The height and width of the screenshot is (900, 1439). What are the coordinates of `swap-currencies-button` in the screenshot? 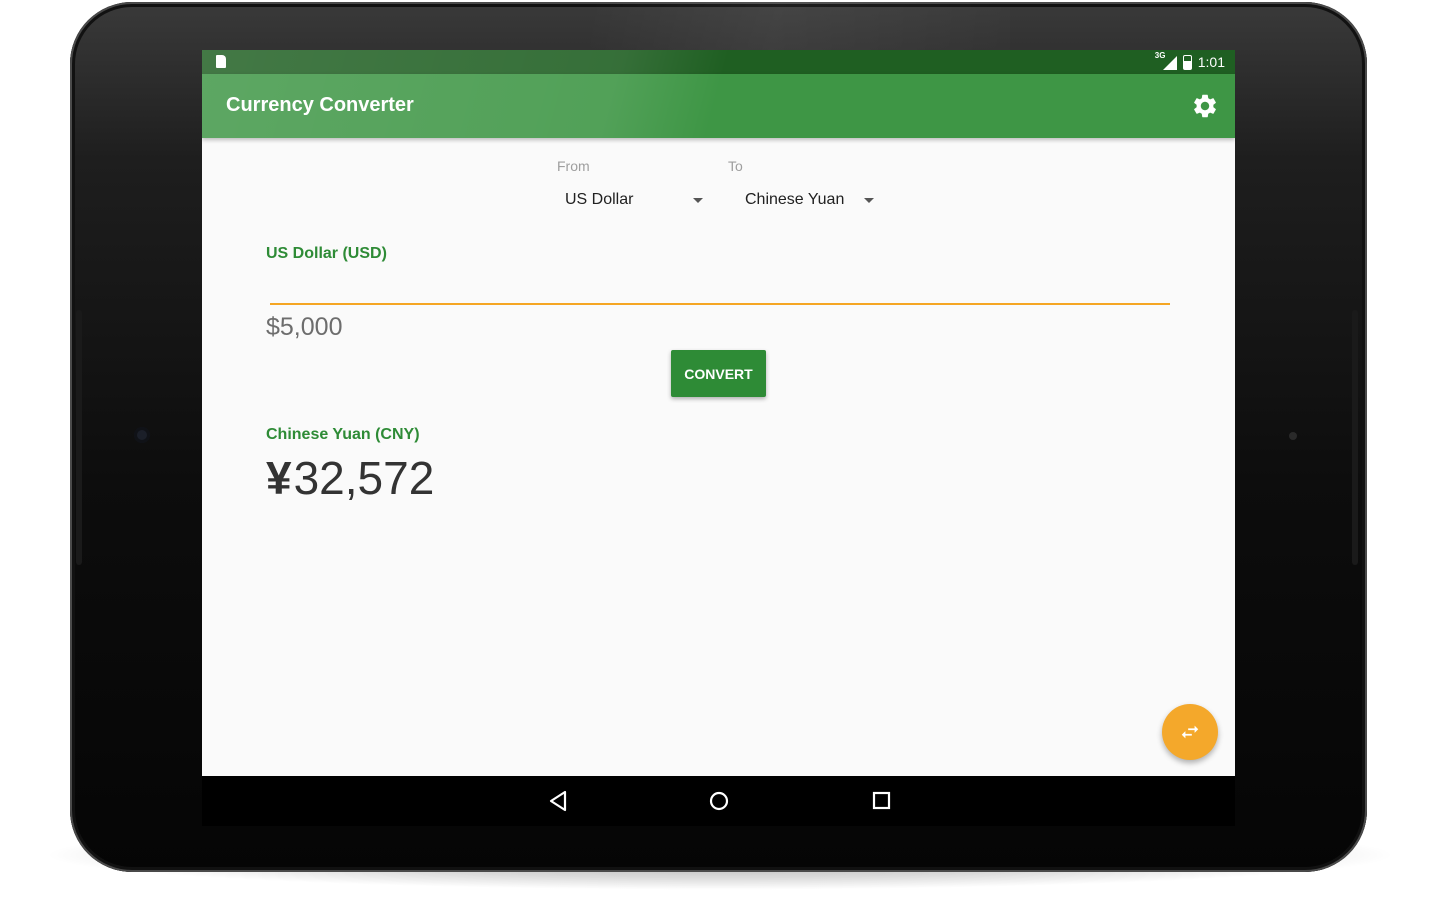 It's located at (1190, 732).